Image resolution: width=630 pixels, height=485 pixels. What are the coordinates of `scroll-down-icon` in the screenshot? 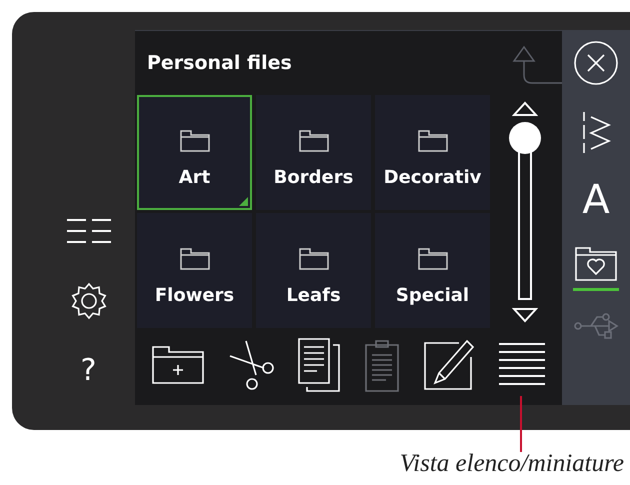 It's located at (525, 315).